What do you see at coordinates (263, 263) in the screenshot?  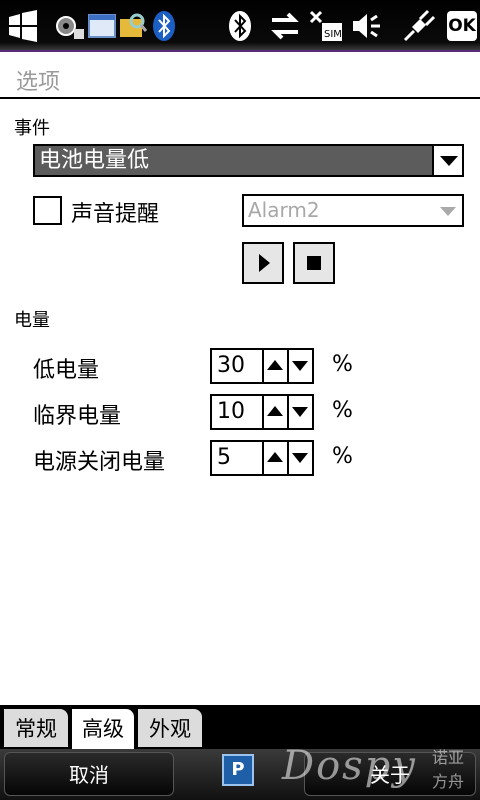 I see `play-button` at bounding box center [263, 263].